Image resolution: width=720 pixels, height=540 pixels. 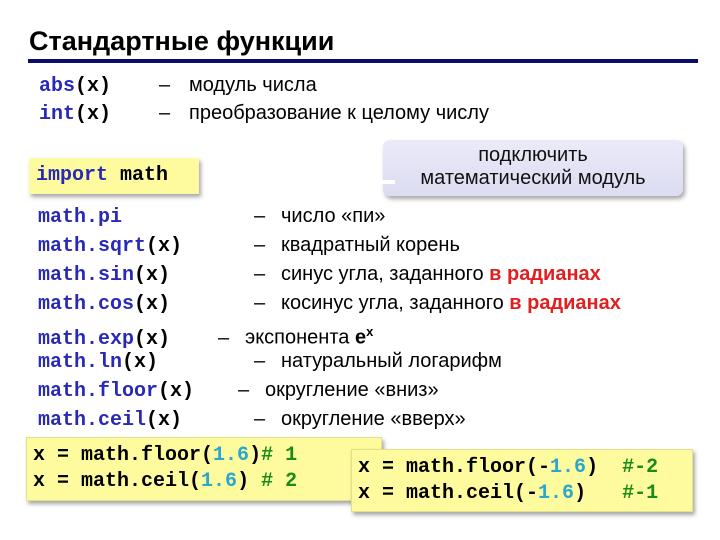 What do you see at coordinates (92, 246) in the screenshot?
I see `function-name: math.sqrt` at bounding box center [92, 246].